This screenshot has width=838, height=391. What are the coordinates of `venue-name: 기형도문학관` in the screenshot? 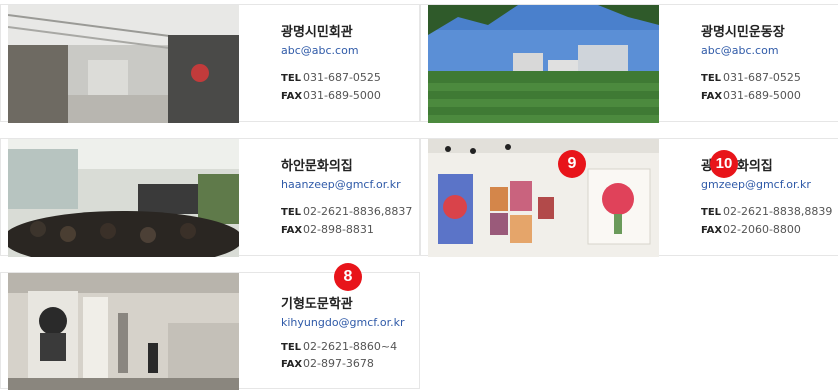 It's located at (317, 304).